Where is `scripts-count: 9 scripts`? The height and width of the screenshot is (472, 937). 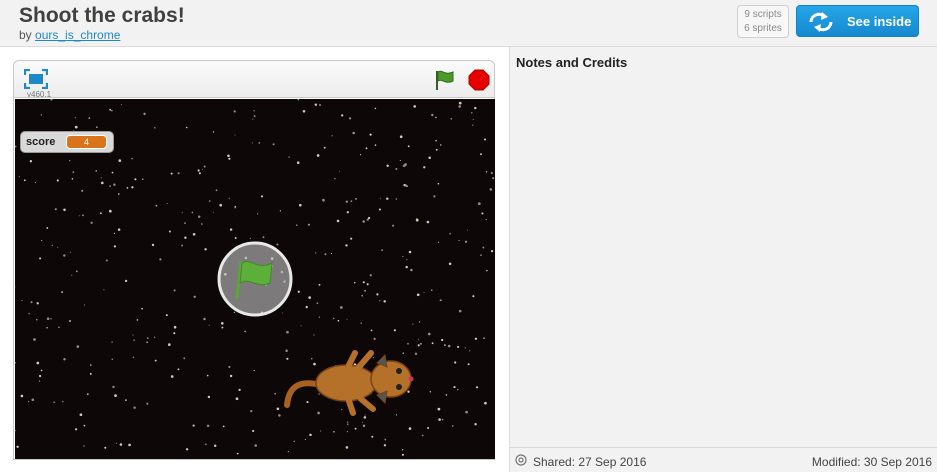
scripts-count: 9 scripts is located at coordinates (763, 14).